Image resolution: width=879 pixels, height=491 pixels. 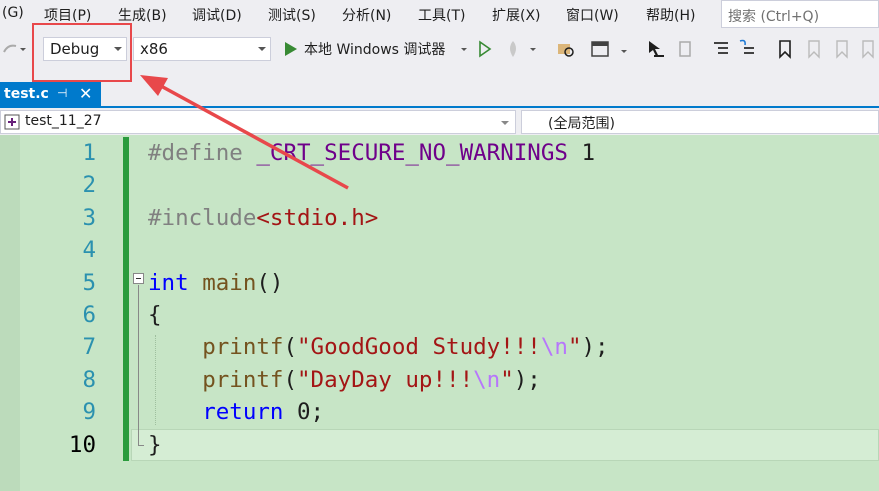 I want to click on close-icon: ✕, so click(x=85, y=93).